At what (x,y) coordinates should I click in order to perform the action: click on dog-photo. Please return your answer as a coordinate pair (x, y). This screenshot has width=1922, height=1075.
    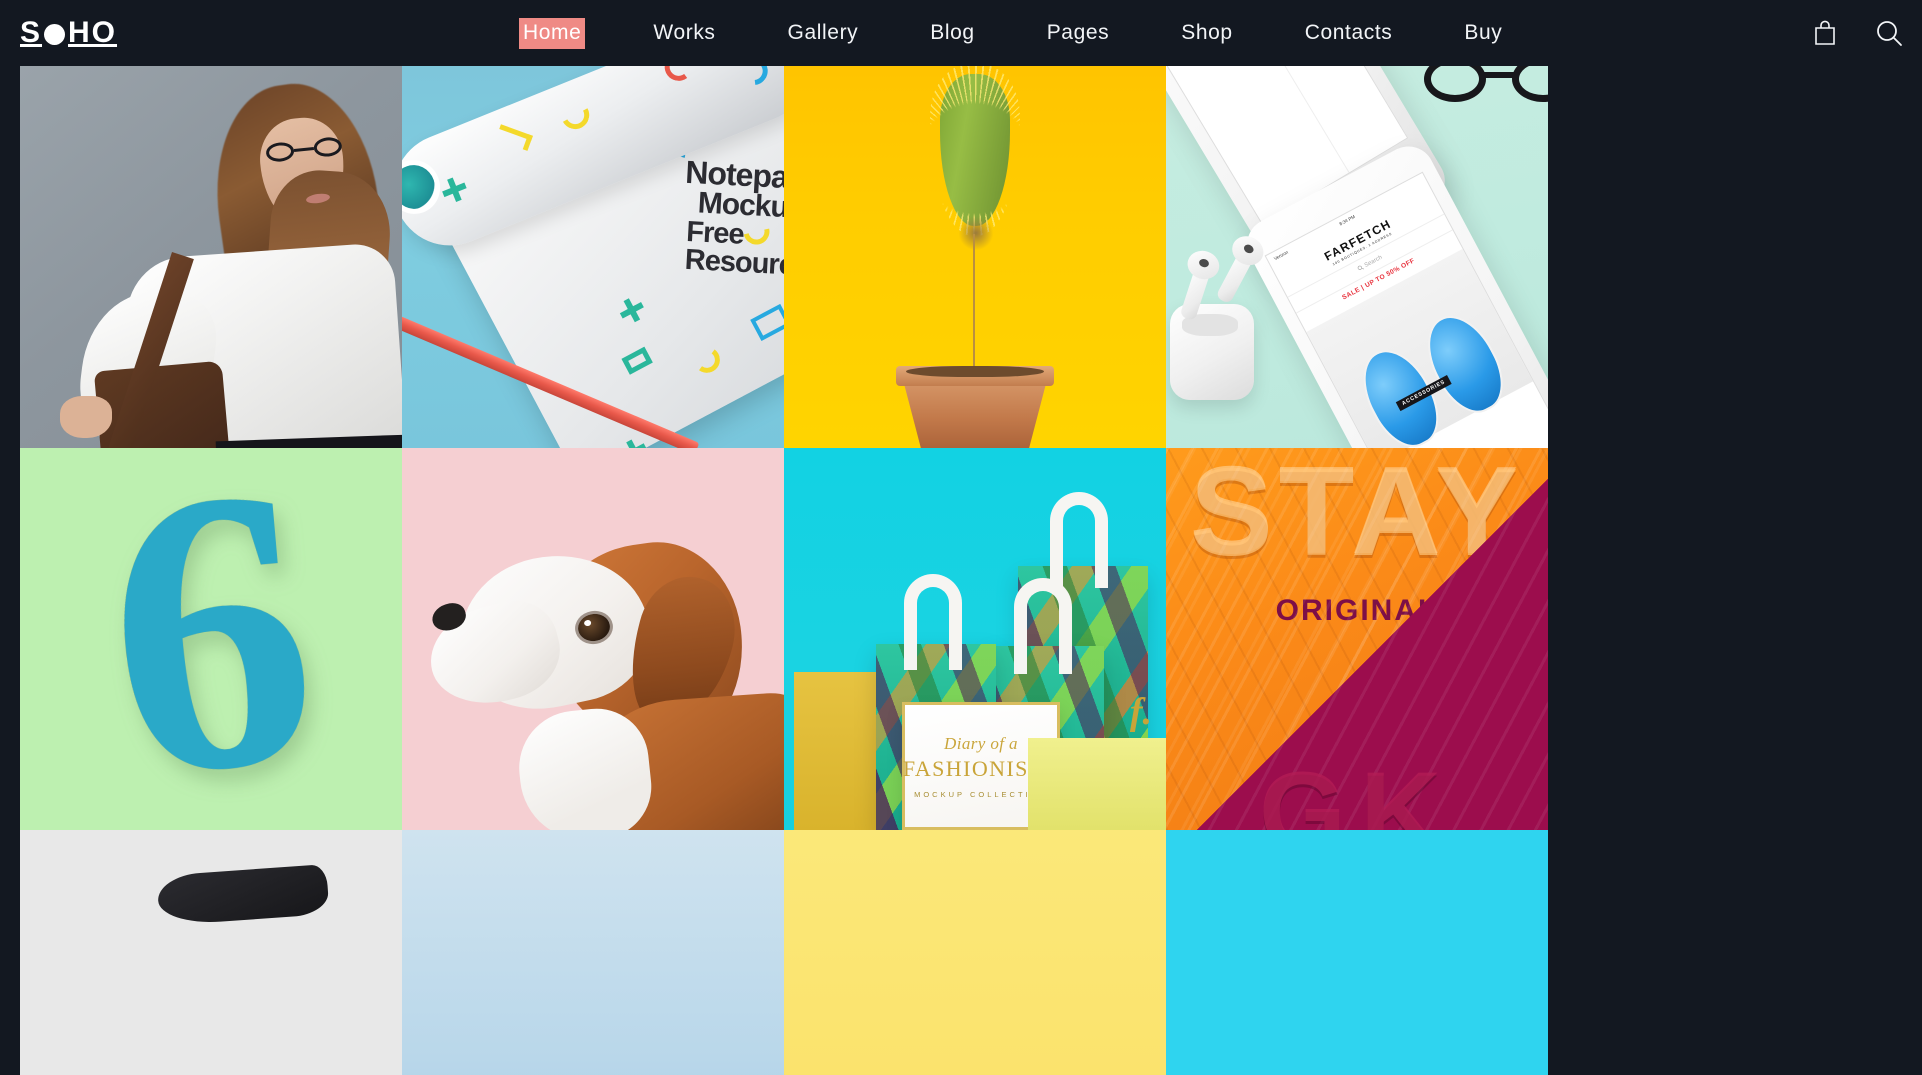
    Looking at the image, I should click on (593, 639).